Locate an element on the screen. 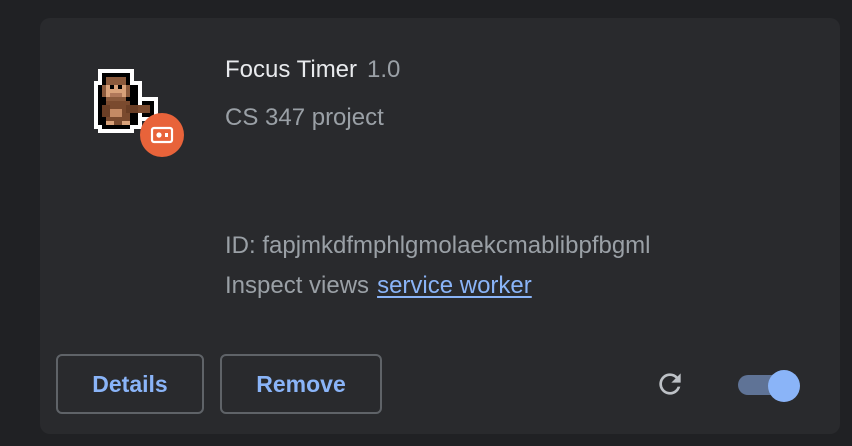 The image size is (852, 446). extension-description: CS 347 project is located at coordinates (304, 117).